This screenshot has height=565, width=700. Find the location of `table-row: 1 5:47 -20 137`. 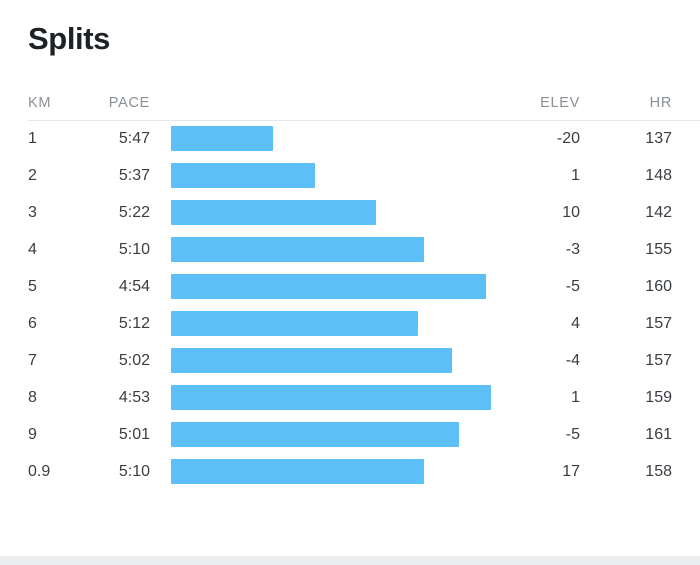

table-row: 1 5:47 -20 137 is located at coordinates (350, 138).